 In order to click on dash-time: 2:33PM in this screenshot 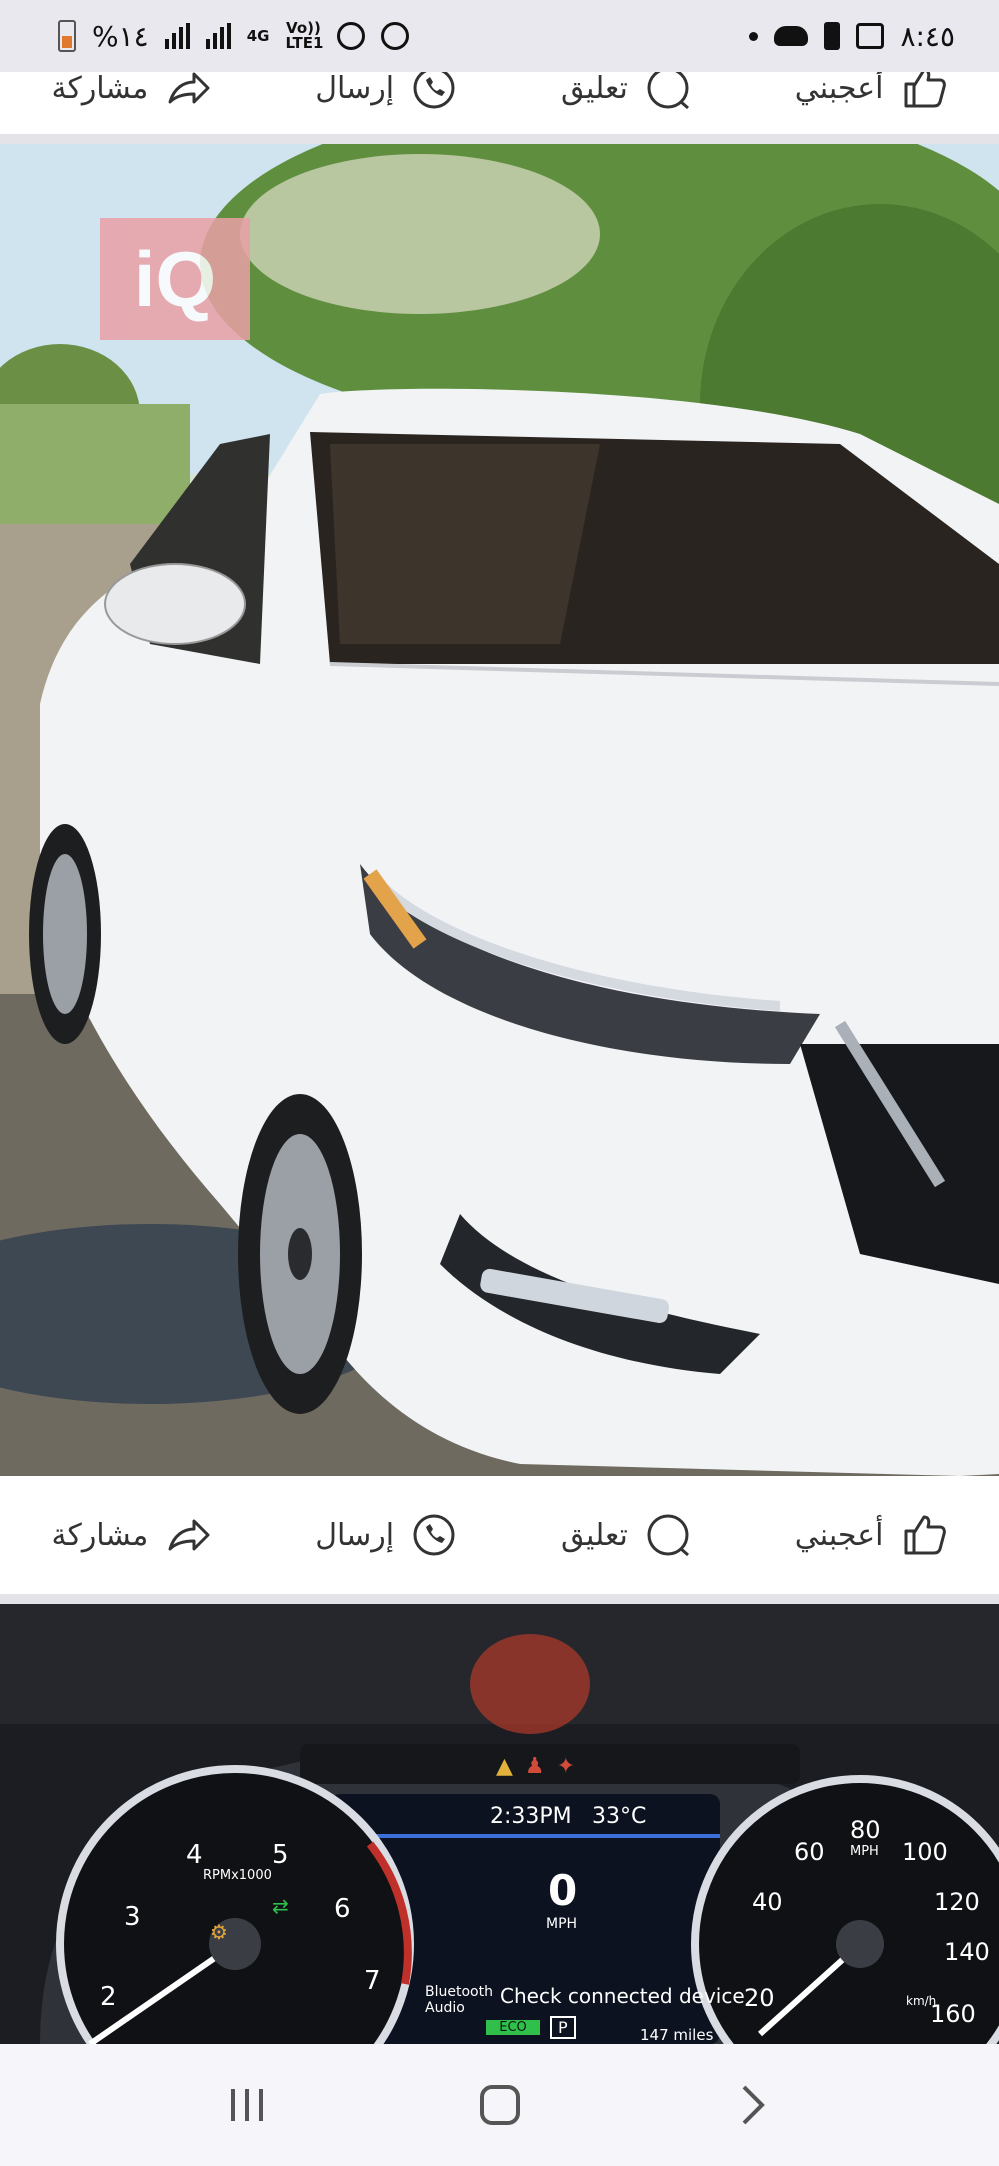, I will do `click(531, 1816)`.